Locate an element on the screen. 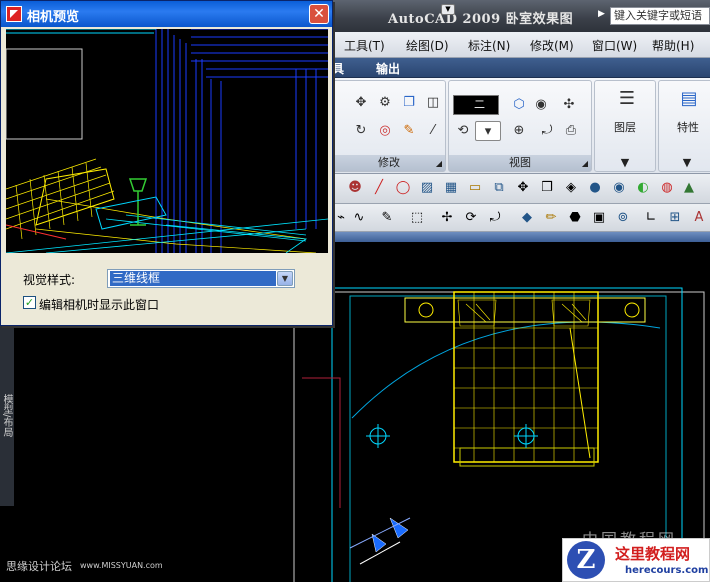 This screenshot has width=710, height=582. circle-icon: ◯ is located at coordinates (403, 188).